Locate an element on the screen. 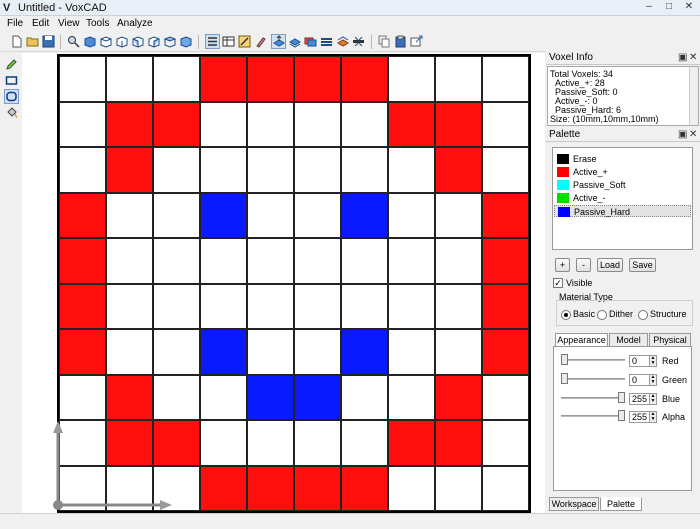  table-icon is located at coordinates (228, 41).